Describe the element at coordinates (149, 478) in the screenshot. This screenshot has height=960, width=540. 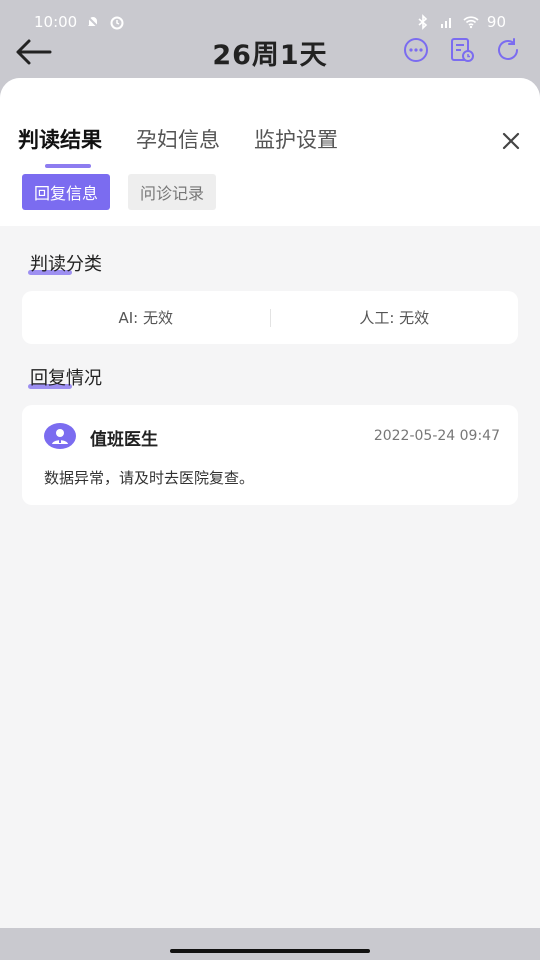
I see `reply-message: 数据异常，请及时去医院复查。` at that location.